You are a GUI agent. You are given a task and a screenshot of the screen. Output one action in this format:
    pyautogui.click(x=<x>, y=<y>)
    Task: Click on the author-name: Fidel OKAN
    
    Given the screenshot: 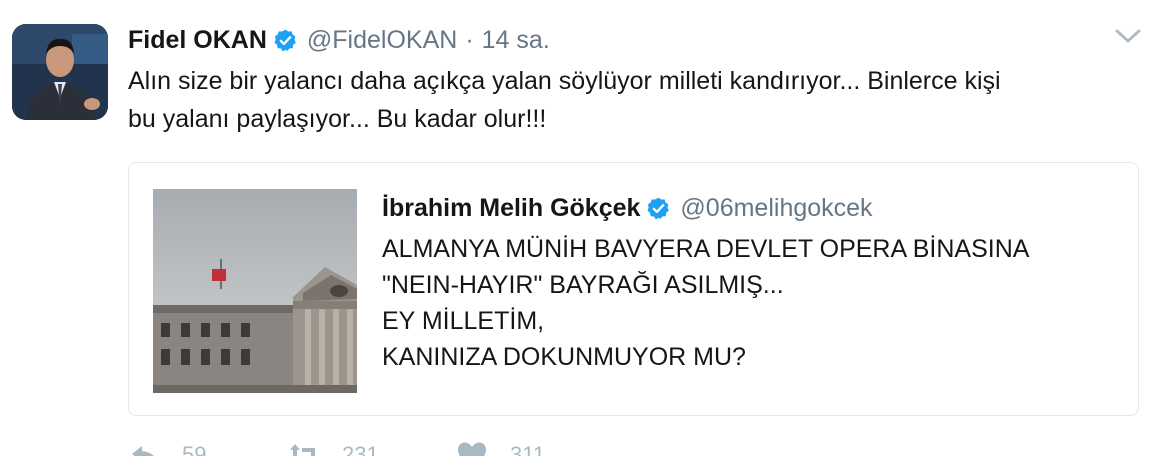 What is the action you would take?
    pyautogui.click(x=197, y=40)
    